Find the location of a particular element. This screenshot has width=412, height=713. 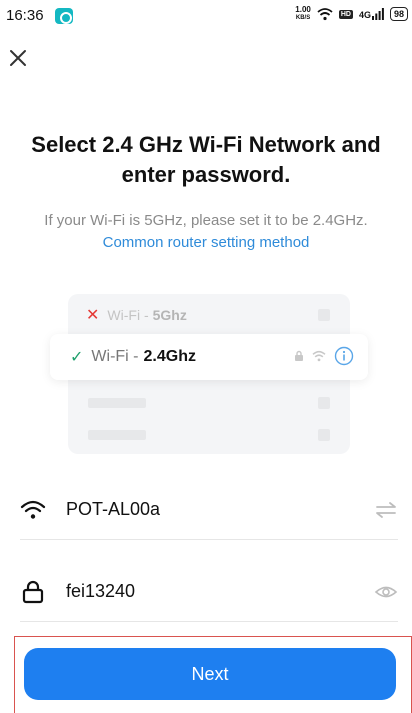

close-icon is located at coordinates (18, 58).